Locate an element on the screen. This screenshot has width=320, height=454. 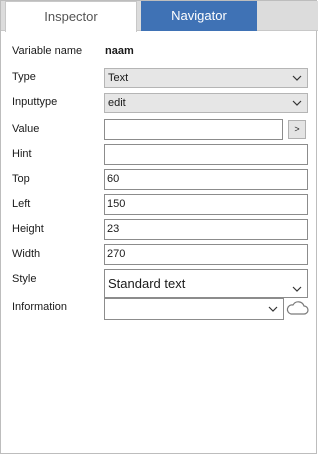
style-select-value: Standard text is located at coordinates (147, 283).